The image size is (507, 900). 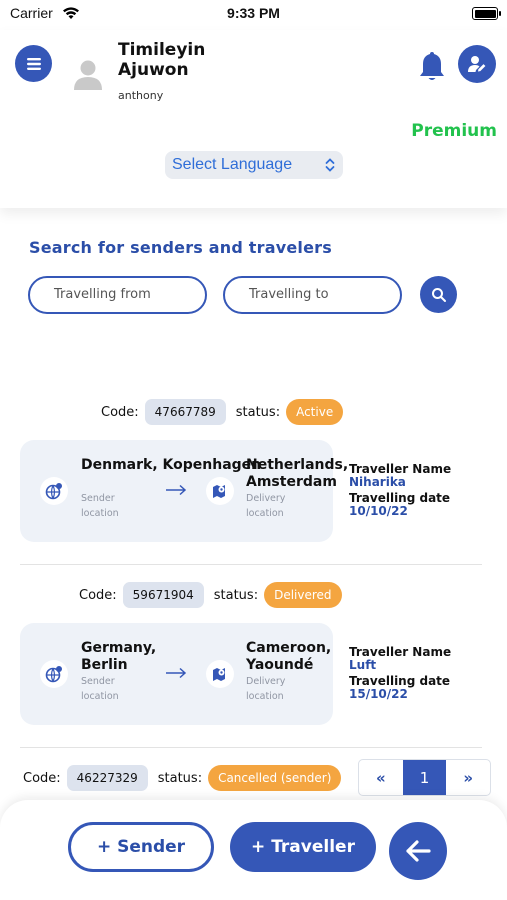 I want to click on clock: 9:33 PM, so click(x=253, y=13).